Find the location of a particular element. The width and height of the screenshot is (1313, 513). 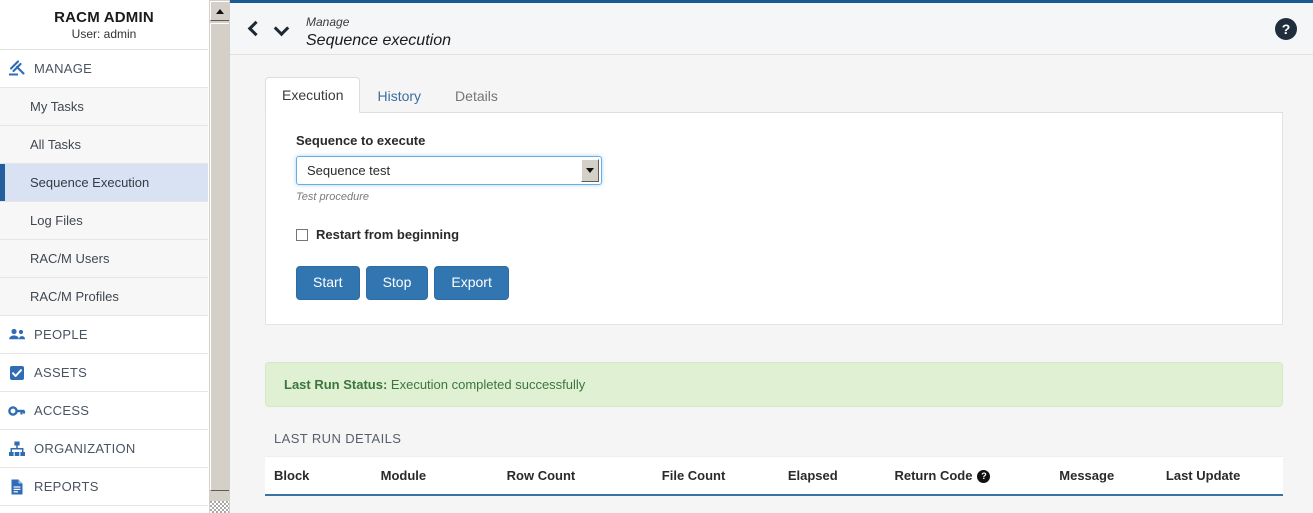

key-icon is located at coordinates (21, 411).